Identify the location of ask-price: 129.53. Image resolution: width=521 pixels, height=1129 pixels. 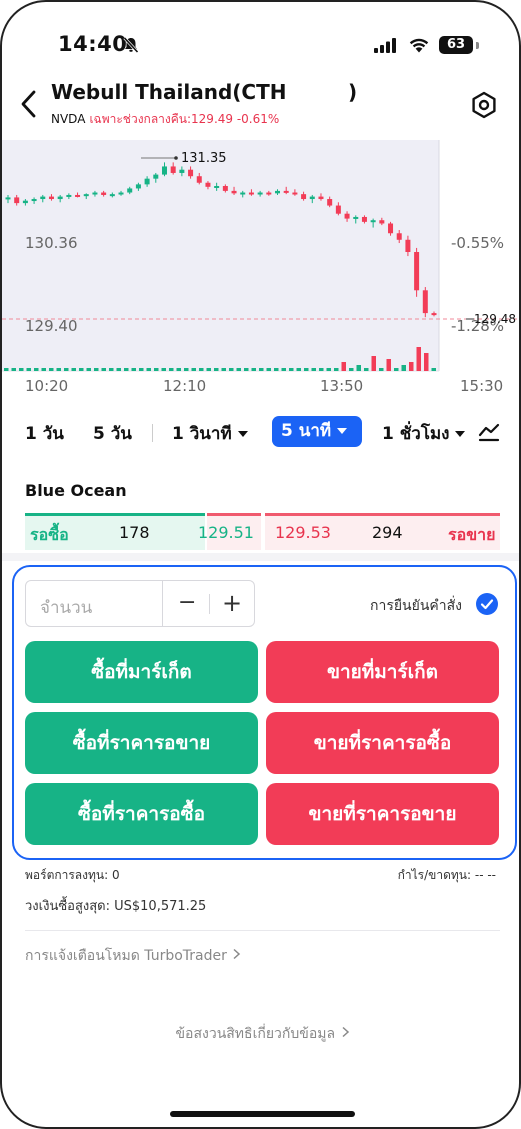
(303, 532).